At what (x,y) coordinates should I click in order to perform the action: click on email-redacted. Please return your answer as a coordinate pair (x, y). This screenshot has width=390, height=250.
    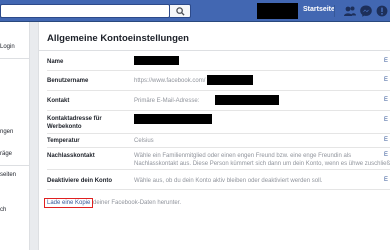
    Looking at the image, I should click on (247, 100).